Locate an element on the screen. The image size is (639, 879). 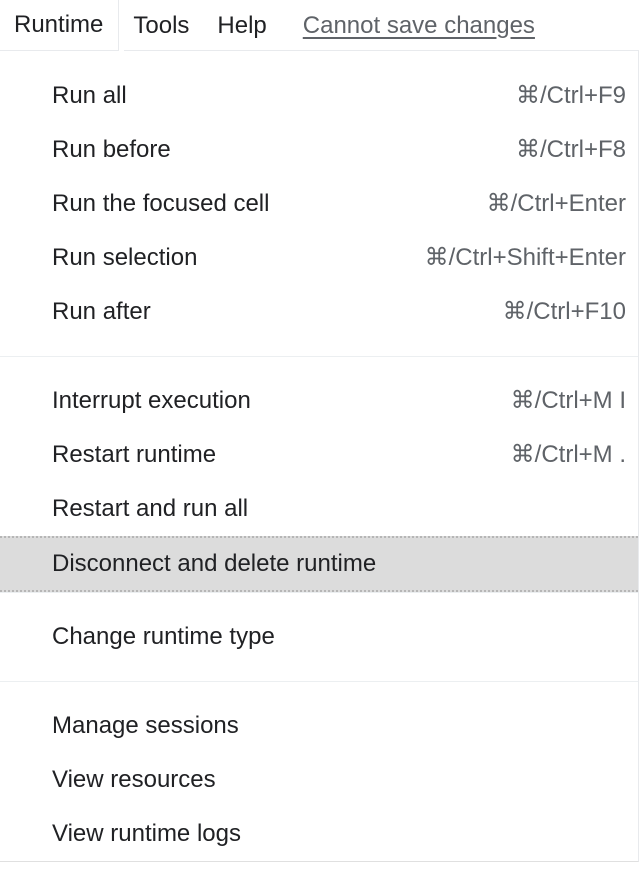
menu-item-label: Disconnect and delete runtime is located at coordinates (214, 563).